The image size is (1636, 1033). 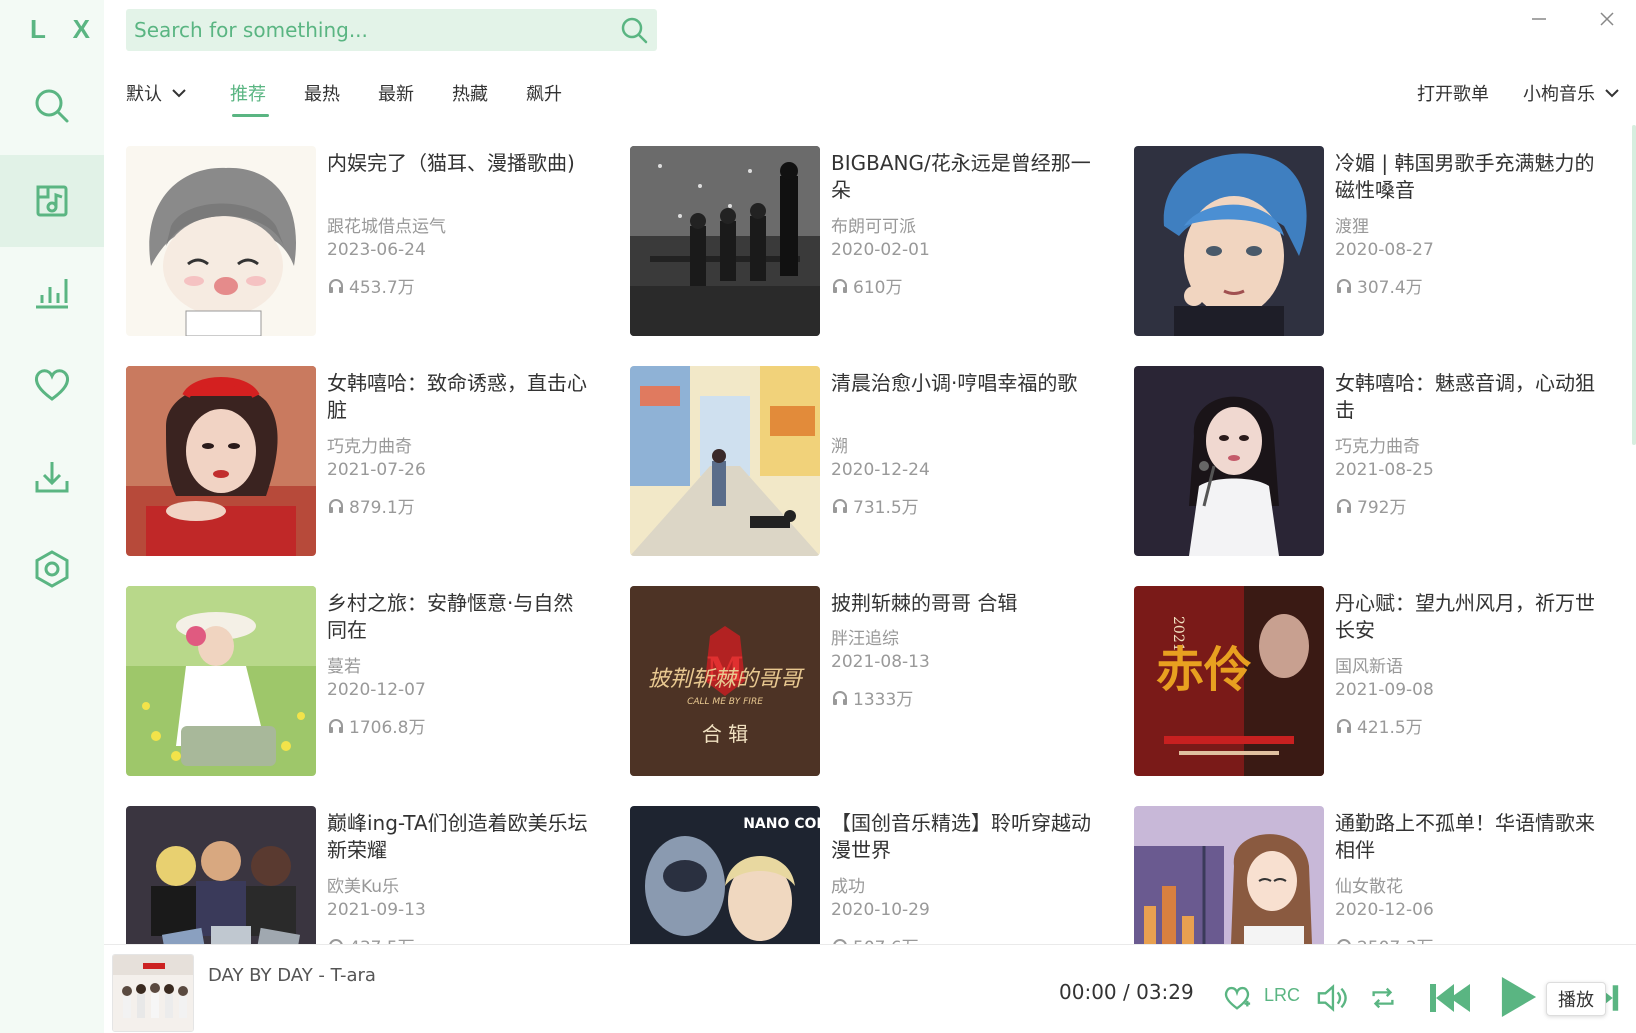 I want to click on active-tab-indicator, so click(x=250, y=115).